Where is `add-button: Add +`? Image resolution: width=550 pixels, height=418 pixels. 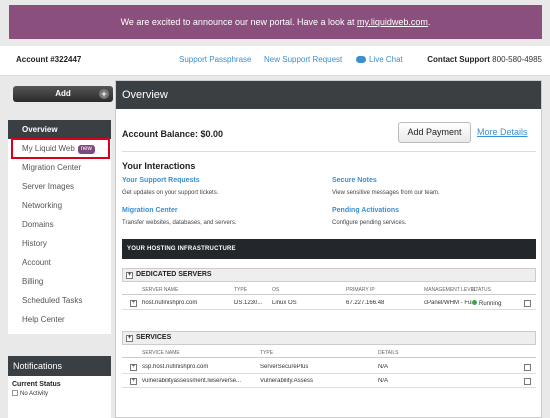 add-button: Add + is located at coordinates (63, 94).